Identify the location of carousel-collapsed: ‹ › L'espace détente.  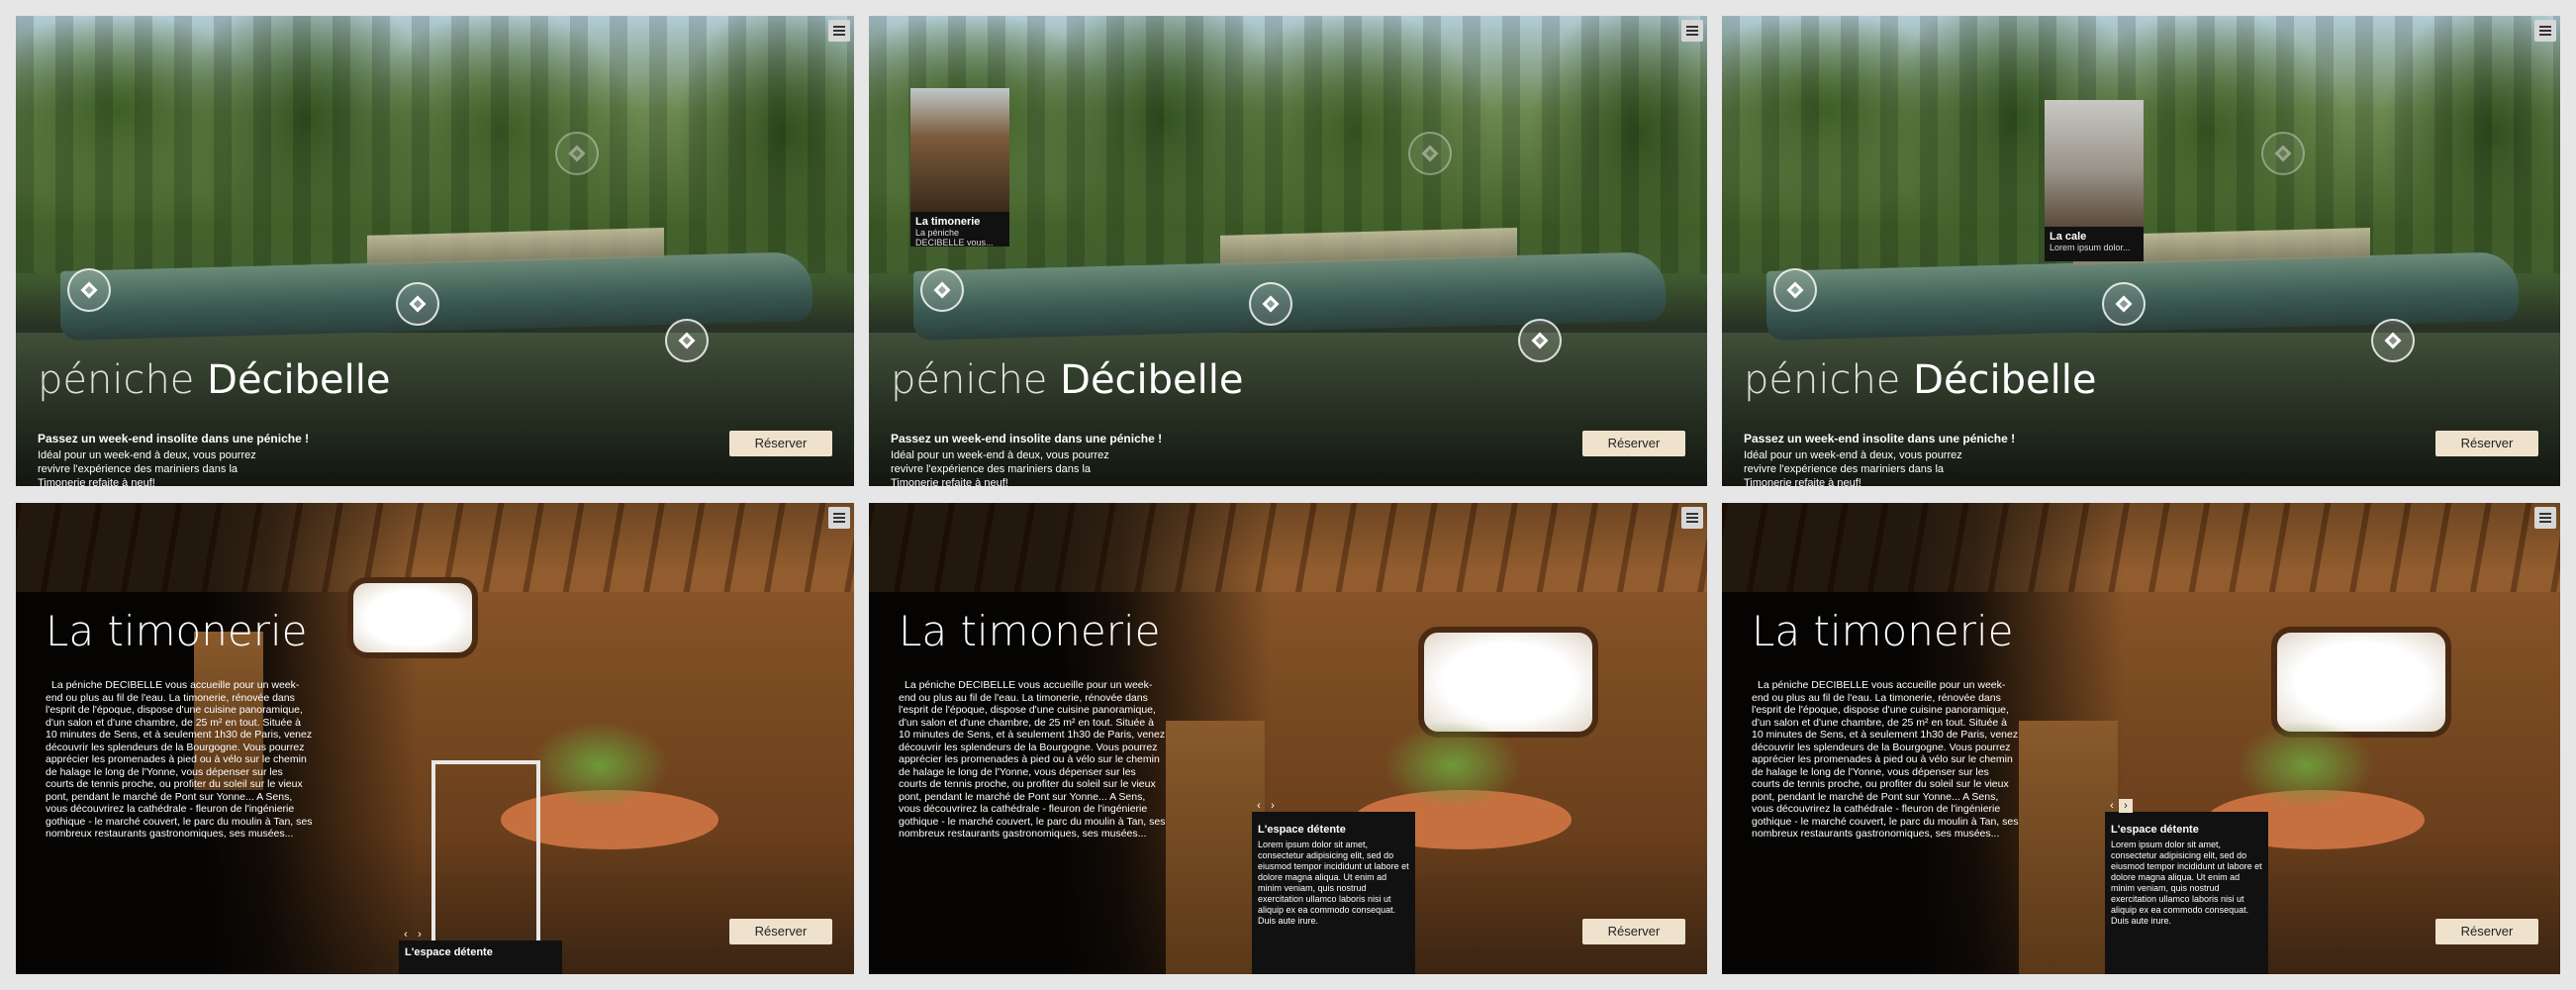
(480, 952).